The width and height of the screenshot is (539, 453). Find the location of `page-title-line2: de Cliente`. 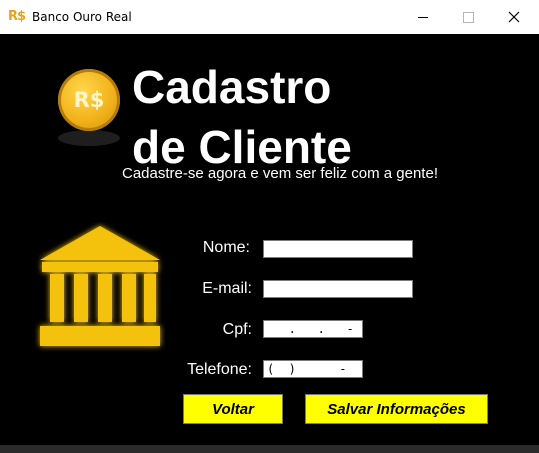

page-title-line2: de Cliente is located at coordinates (242, 147).